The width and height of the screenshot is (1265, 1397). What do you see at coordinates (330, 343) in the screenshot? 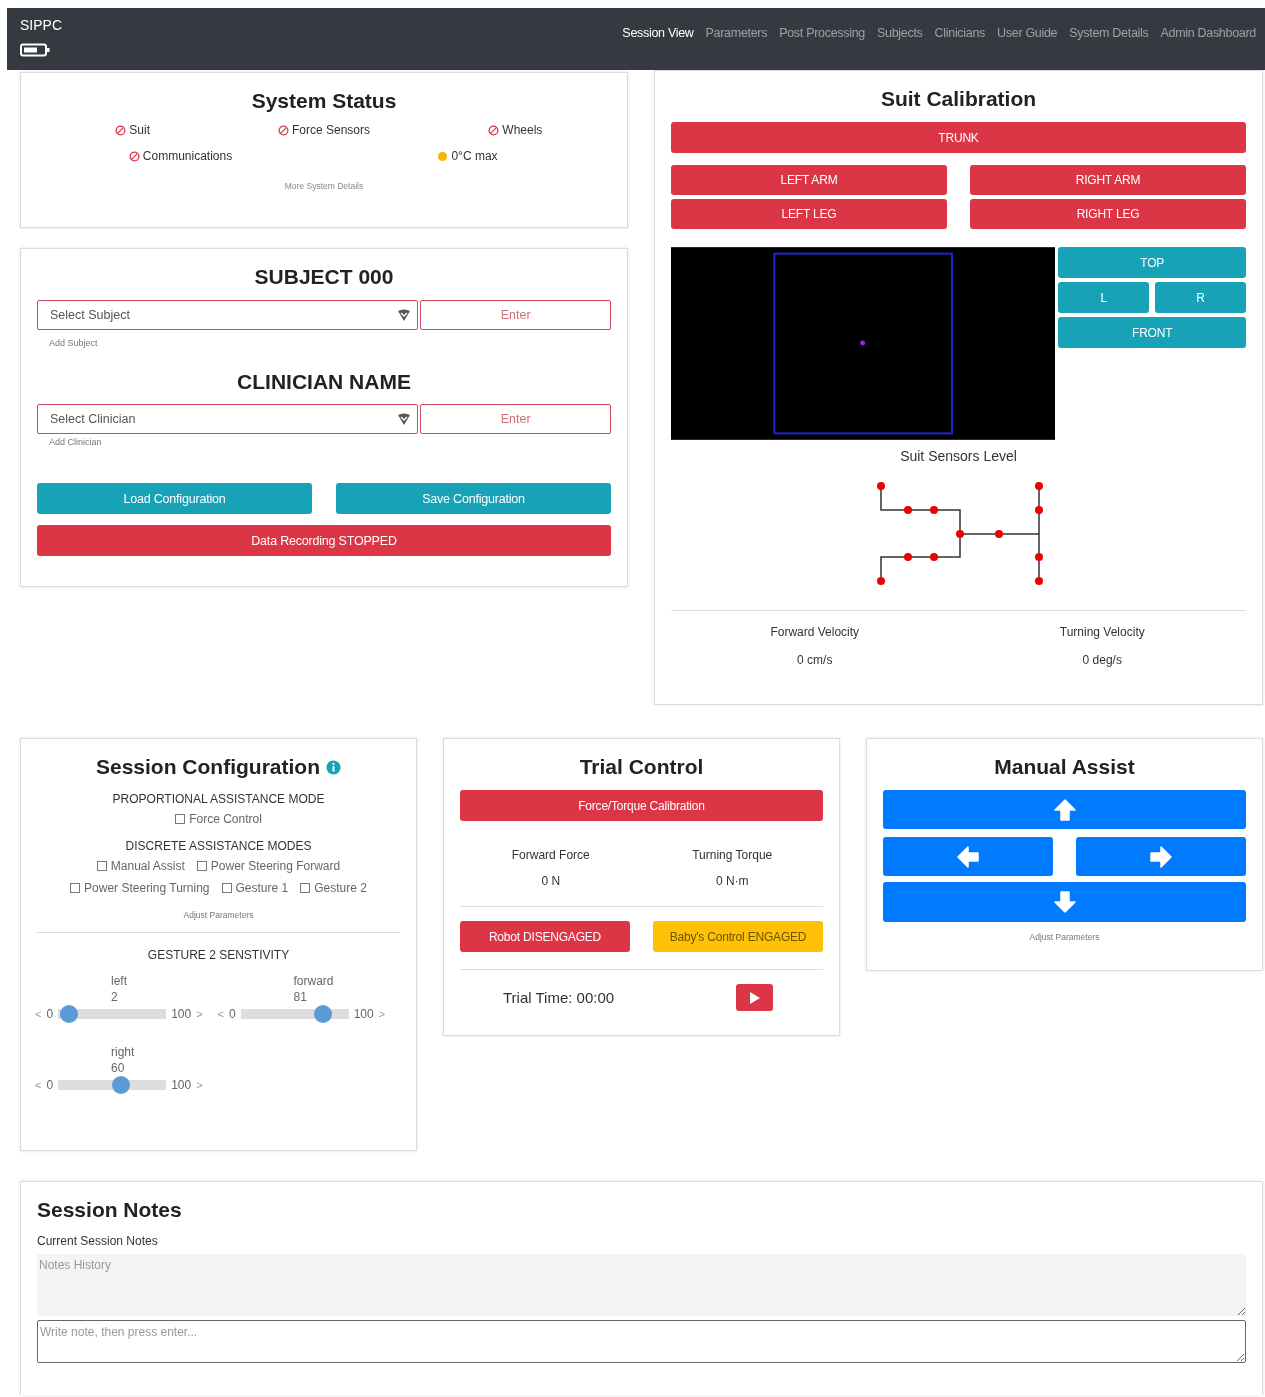
I see `add-link: Add Subject` at bounding box center [330, 343].